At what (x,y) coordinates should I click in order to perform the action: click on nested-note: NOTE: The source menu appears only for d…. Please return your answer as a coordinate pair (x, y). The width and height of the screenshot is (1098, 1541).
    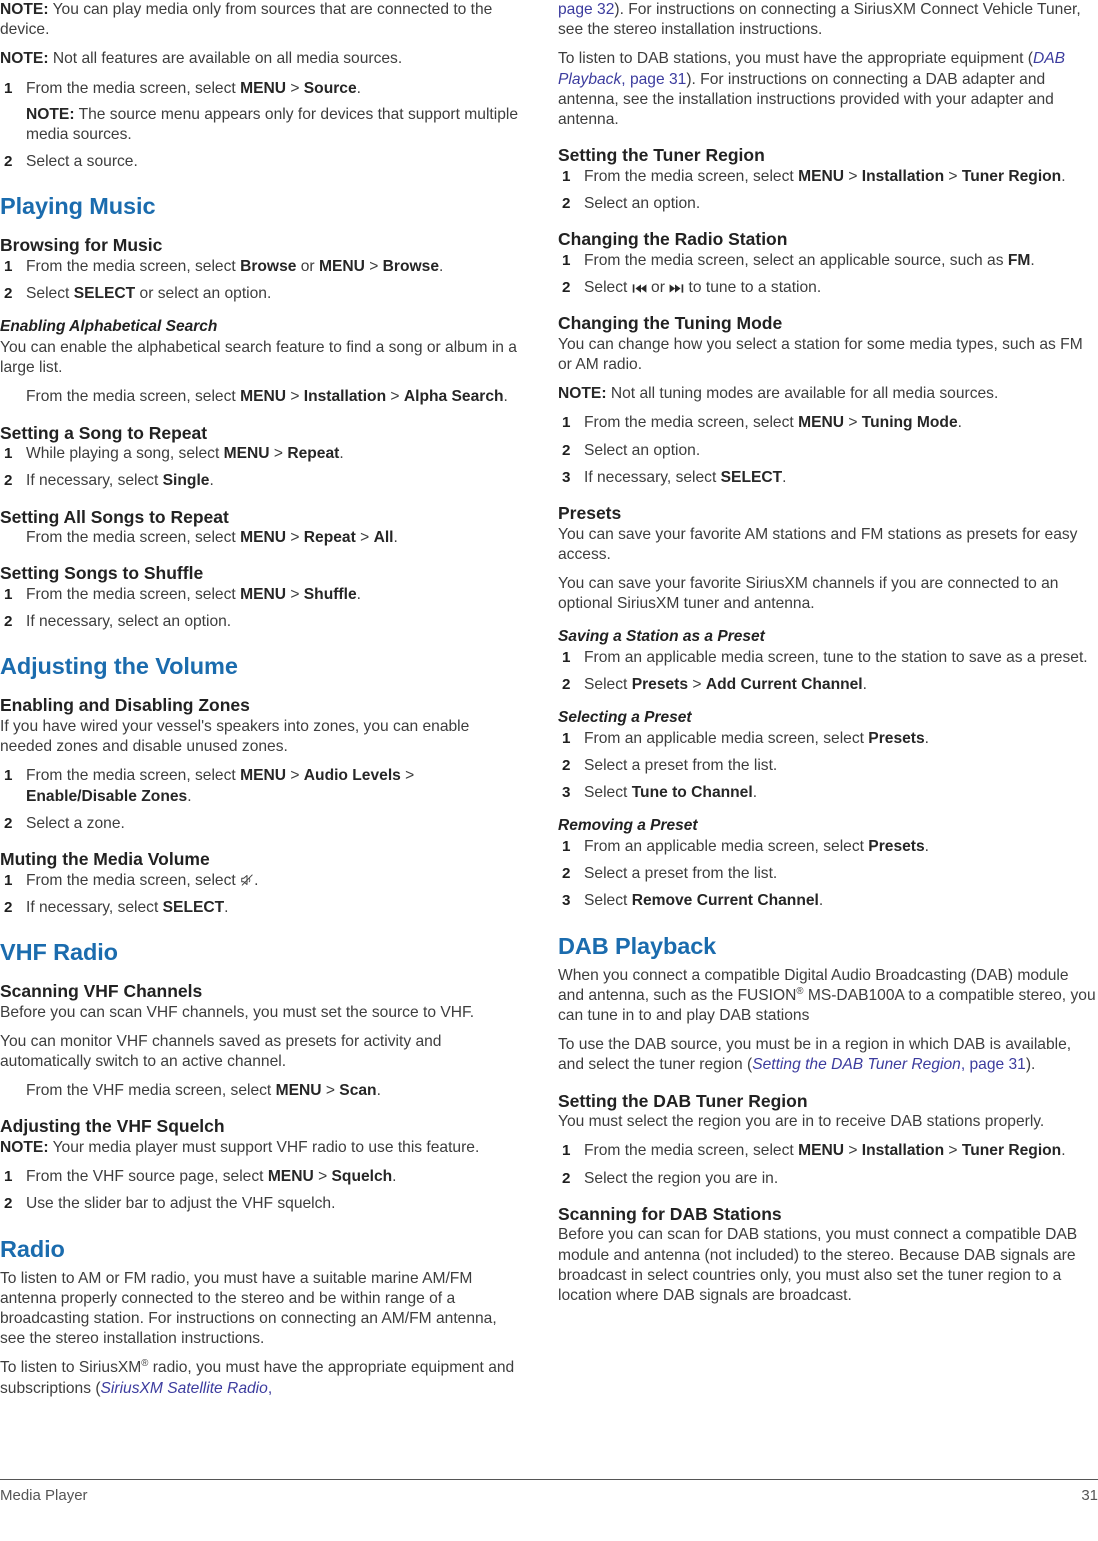
    Looking at the image, I should click on (273, 125).